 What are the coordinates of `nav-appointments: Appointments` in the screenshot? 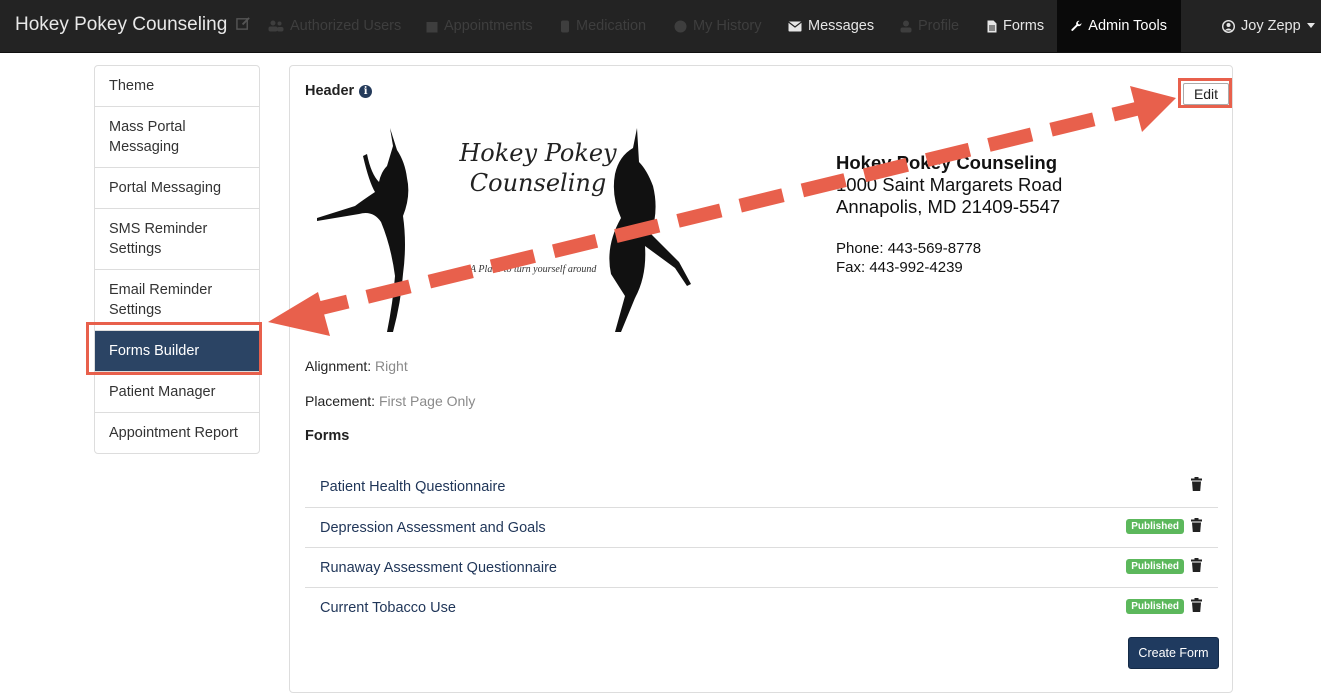 It's located at (479, 26).